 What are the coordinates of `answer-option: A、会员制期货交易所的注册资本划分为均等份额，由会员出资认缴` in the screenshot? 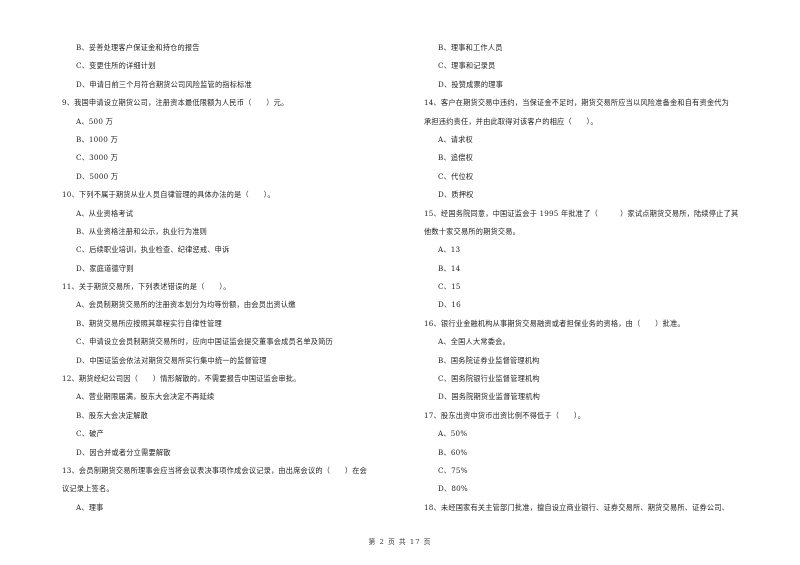 It's located at (186, 305).